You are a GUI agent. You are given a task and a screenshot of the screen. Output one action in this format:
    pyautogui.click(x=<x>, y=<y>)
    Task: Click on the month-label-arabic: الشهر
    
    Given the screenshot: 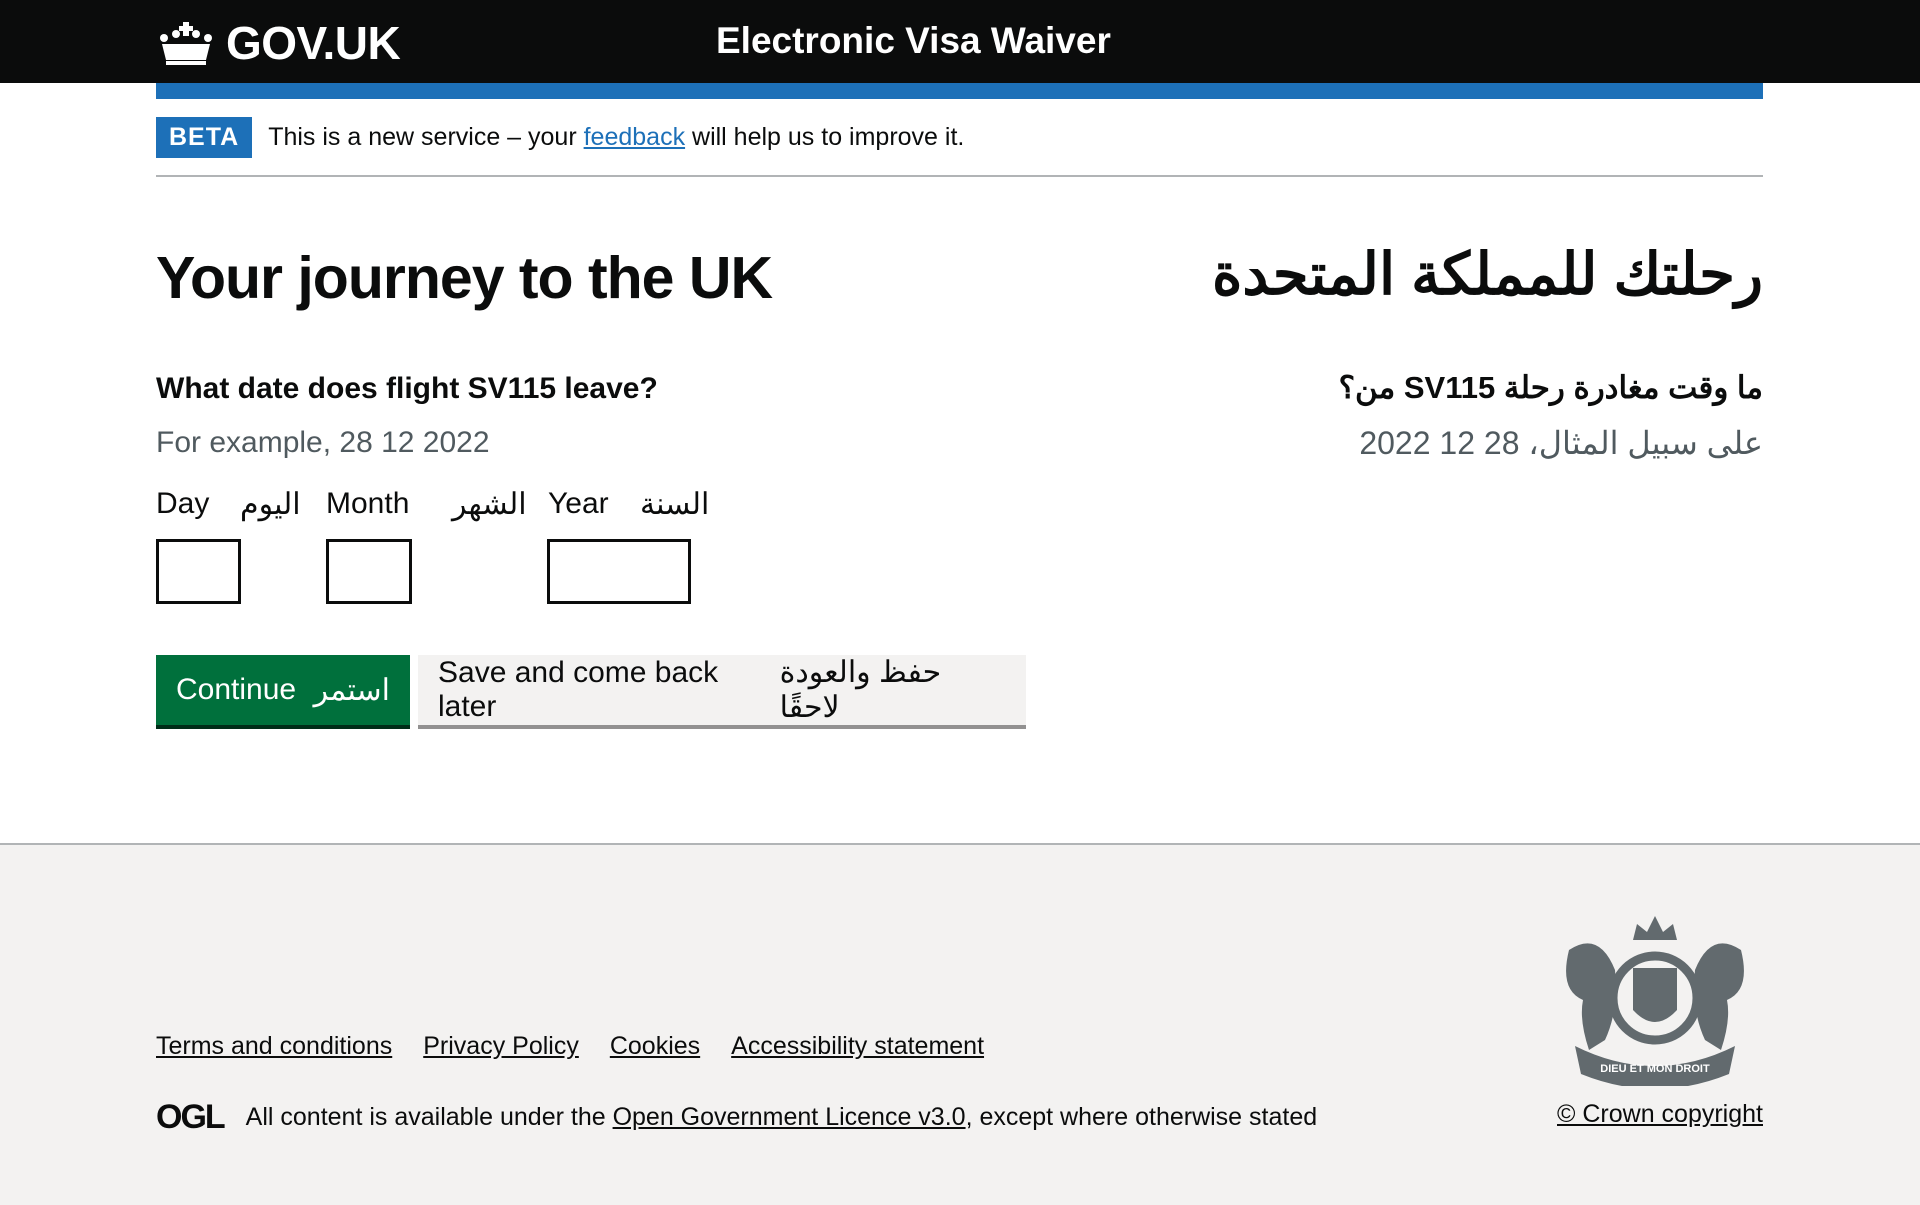 What is the action you would take?
    pyautogui.click(x=489, y=504)
    